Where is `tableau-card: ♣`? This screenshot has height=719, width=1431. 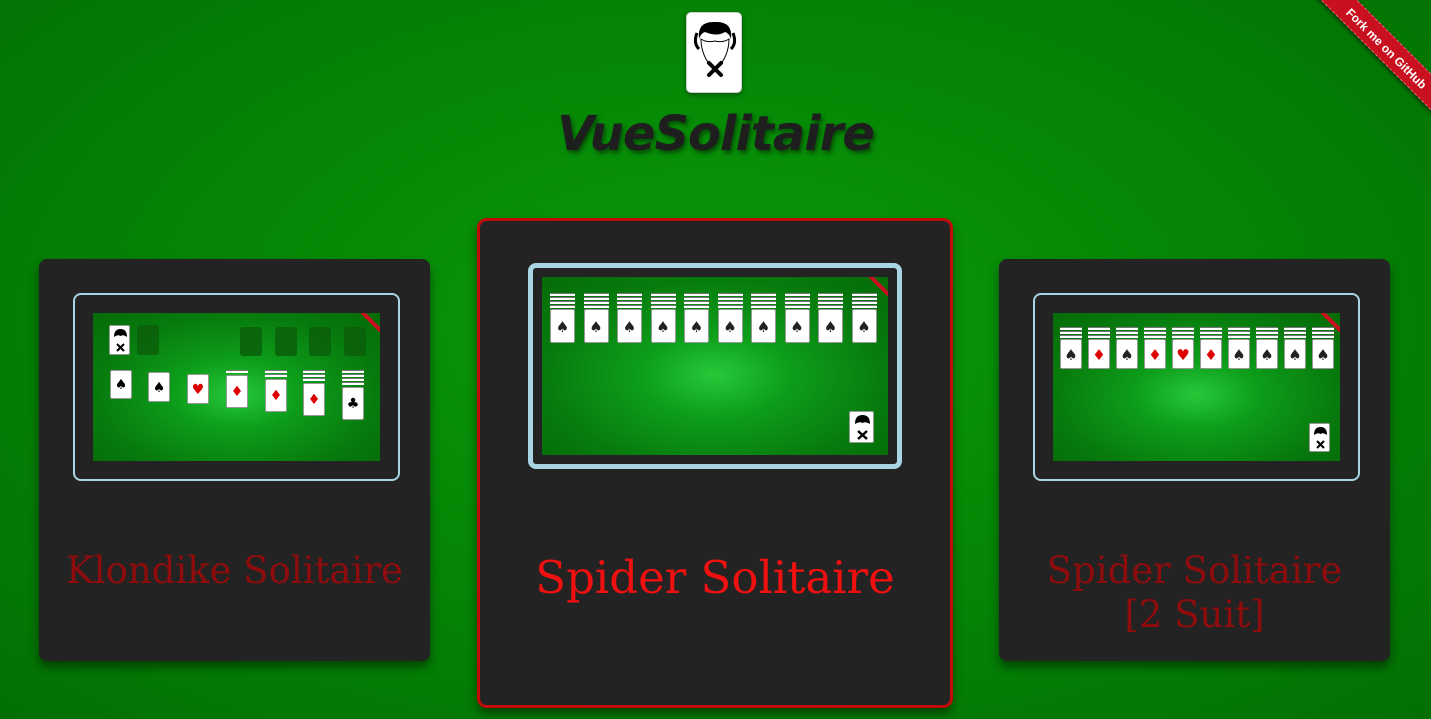 tableau-card: ♣ is located at coordinates (353, 403).